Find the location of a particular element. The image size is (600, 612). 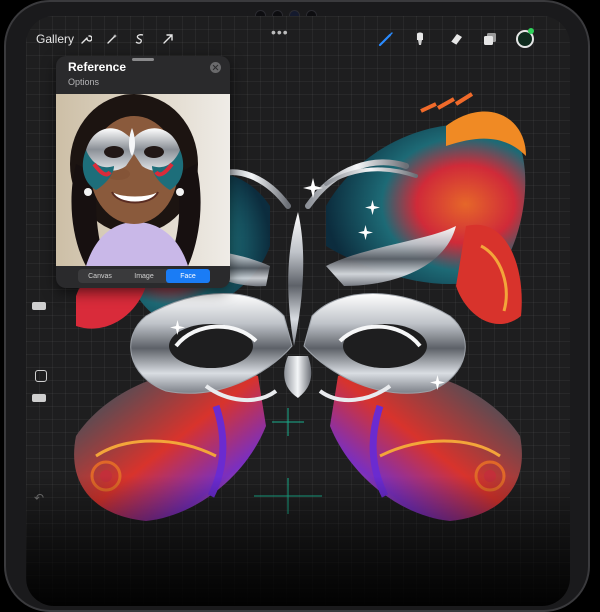

undo-icon: ↶ is located at coordinates (39, 498).